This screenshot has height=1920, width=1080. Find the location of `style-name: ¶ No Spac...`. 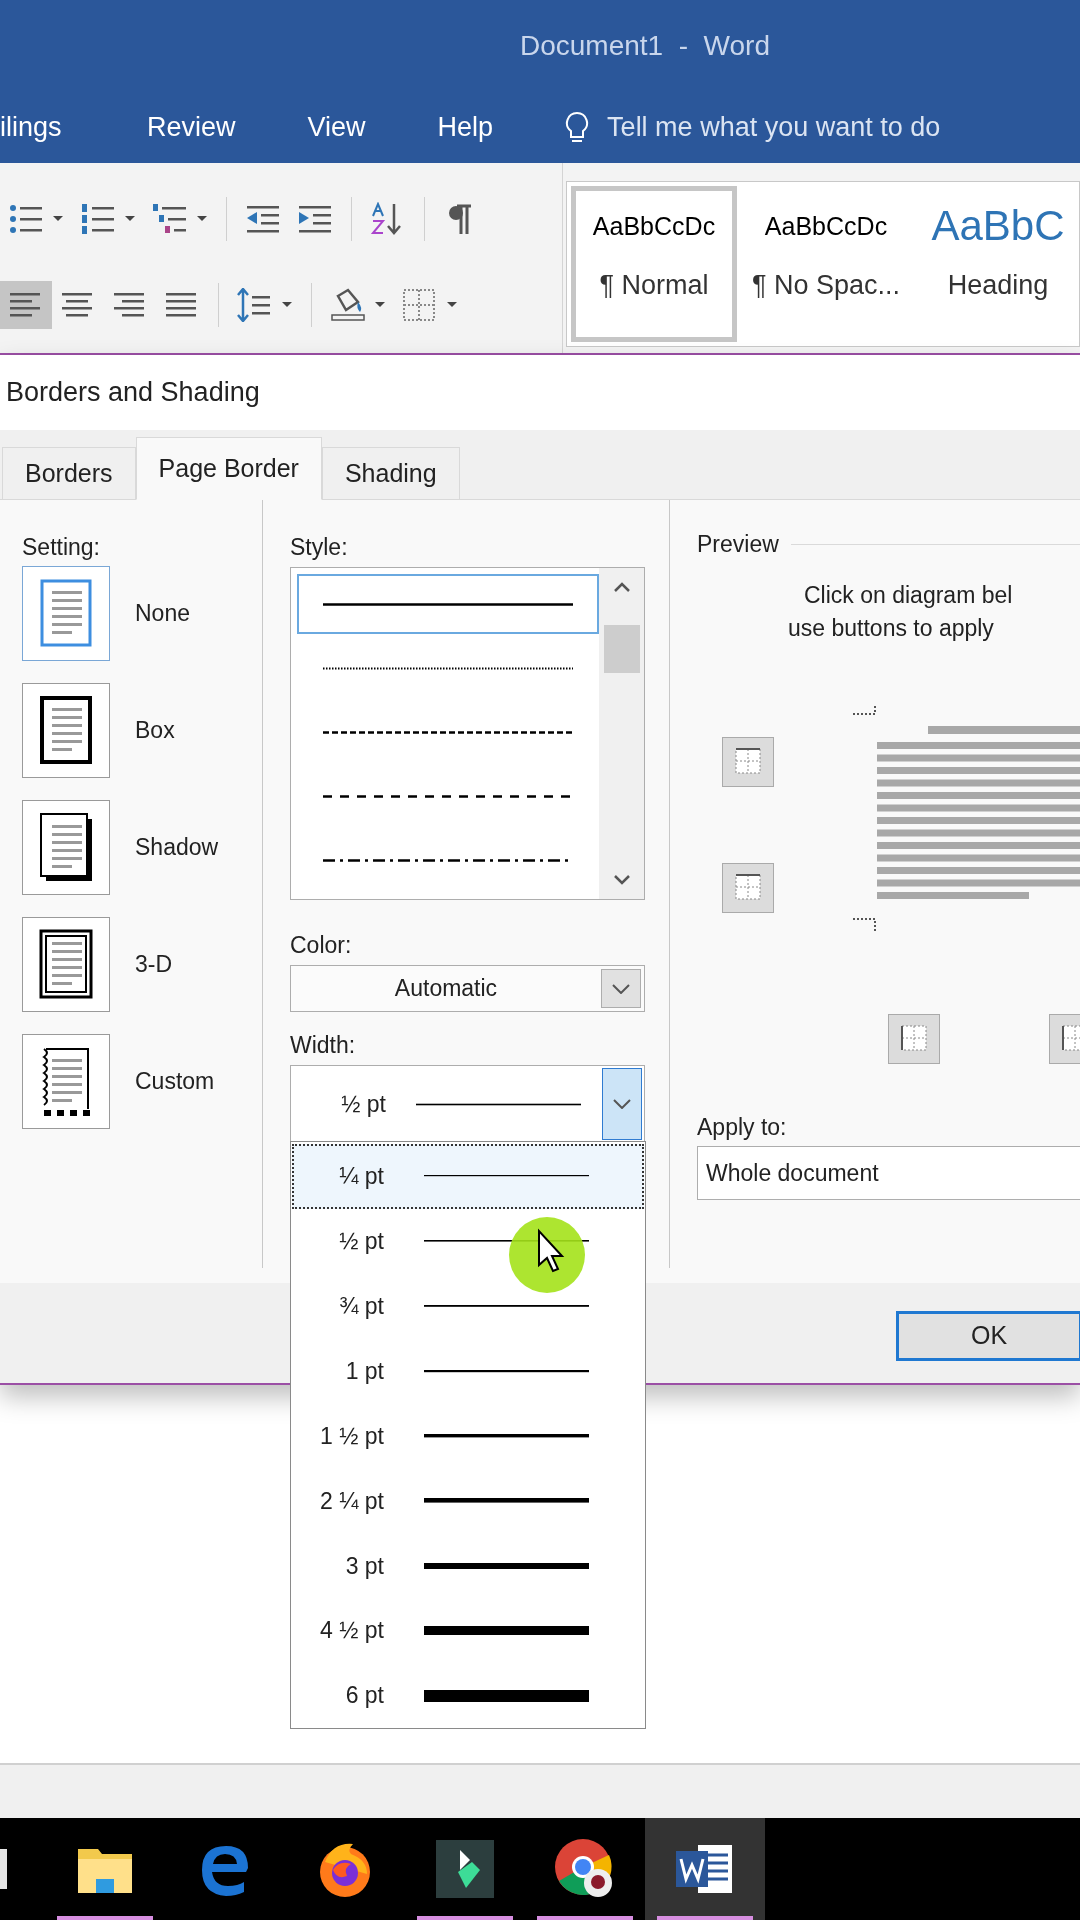

style-name: ¶ No Spac... is located at coordinates (826, 285).